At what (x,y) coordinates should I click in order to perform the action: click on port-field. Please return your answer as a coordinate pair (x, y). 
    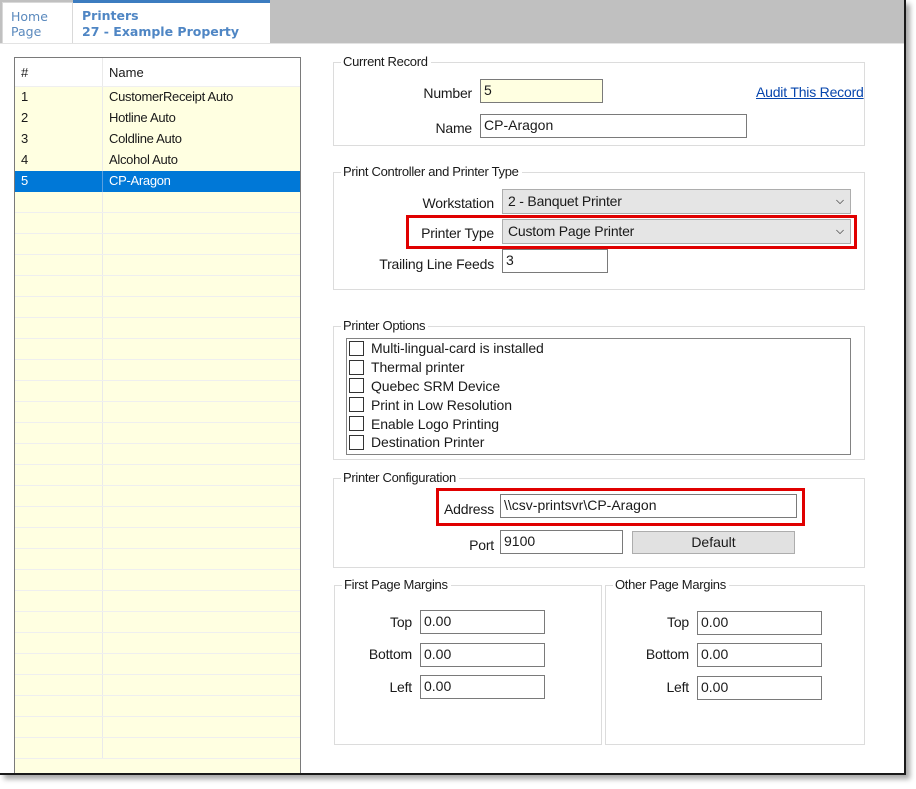
    Looking at the image, I should click on (561, 542).